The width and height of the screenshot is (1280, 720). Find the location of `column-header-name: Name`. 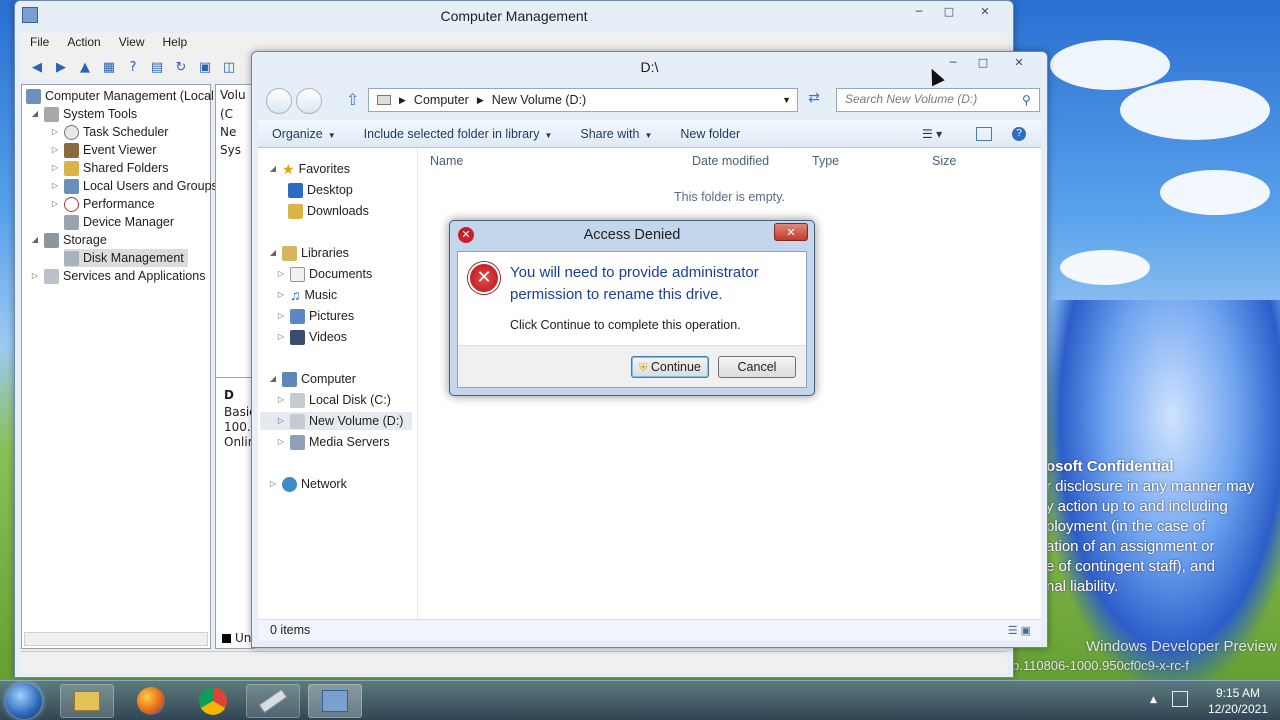

column-header-name: Name is located at coordinates (446, 161).